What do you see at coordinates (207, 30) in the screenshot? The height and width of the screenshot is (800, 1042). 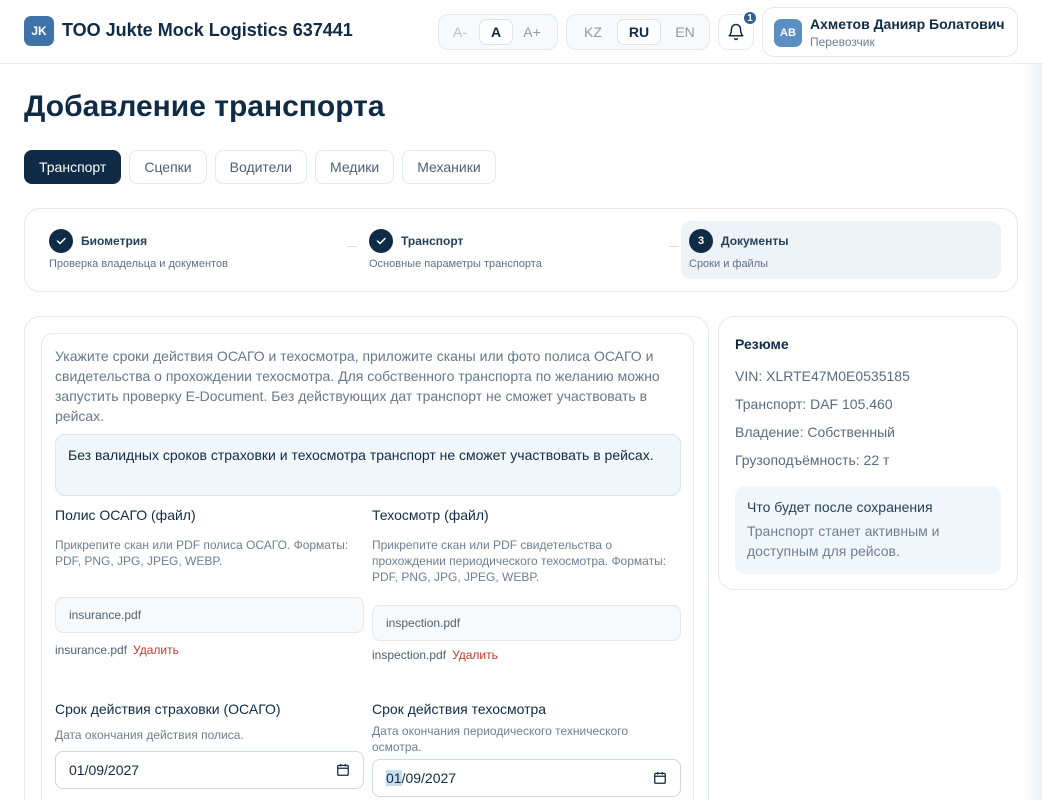 I see `company-name: TOO Jukte Mock Logistics 637441` at bounding box center [207, 30].